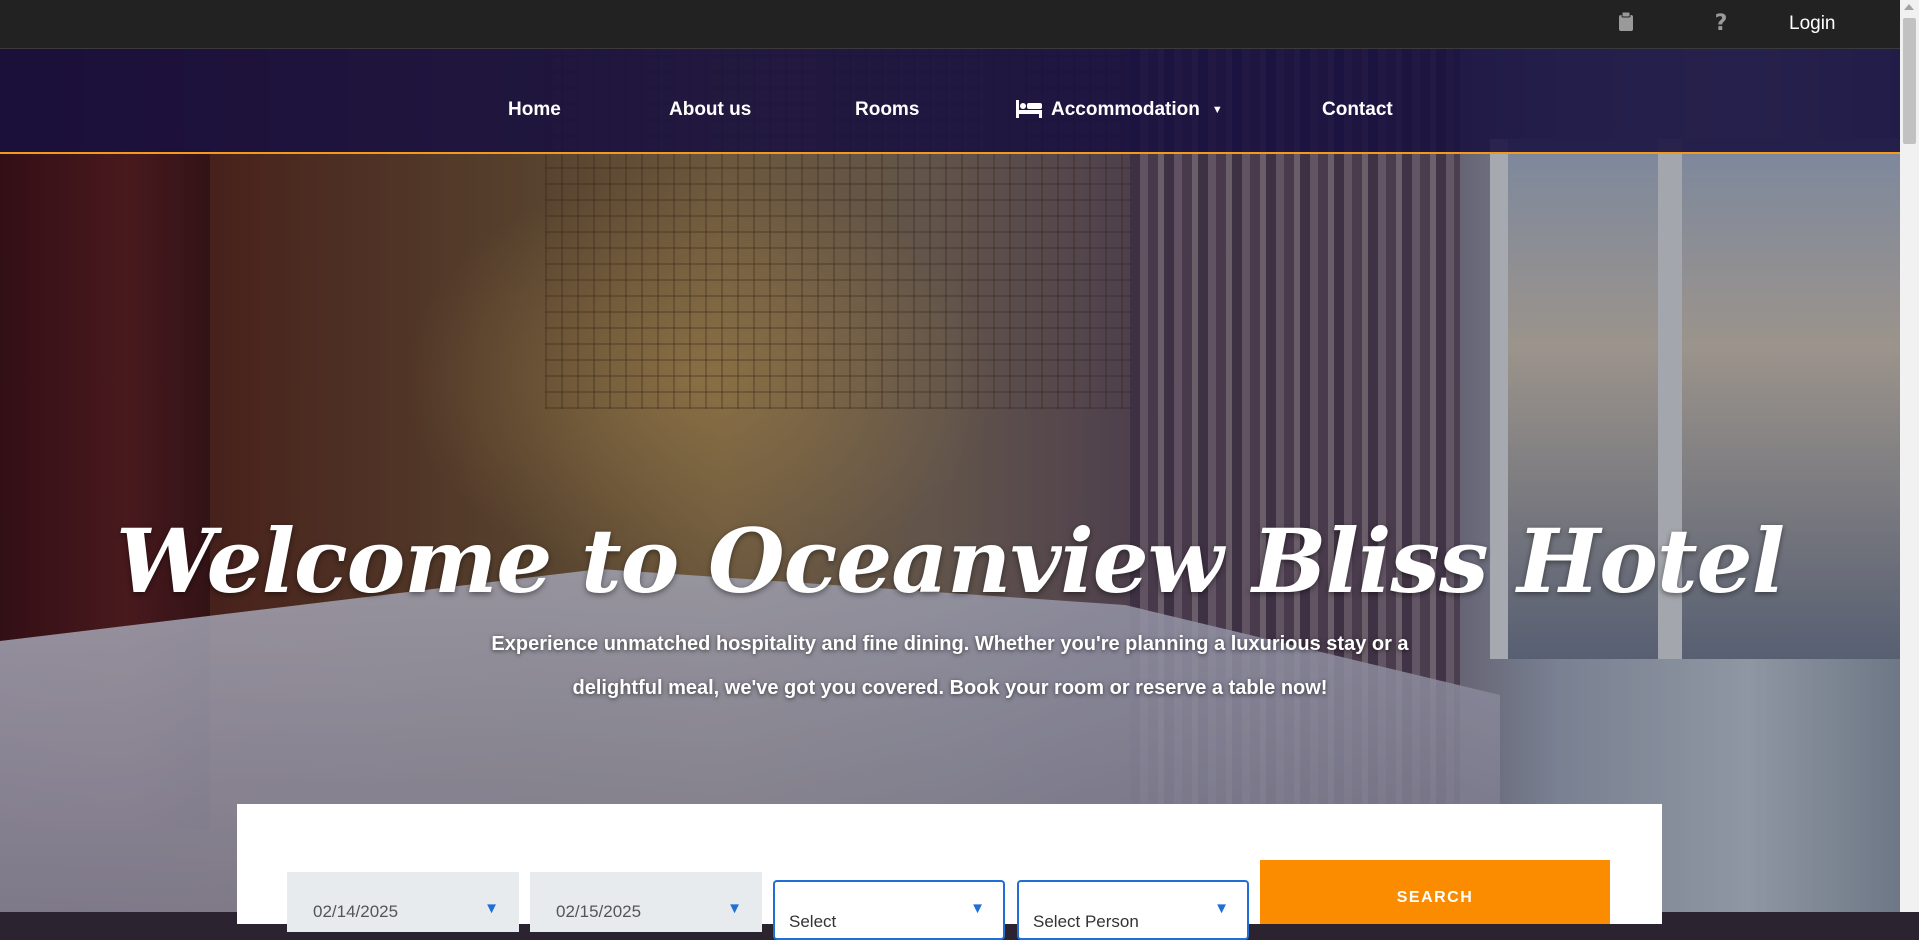 The image size is (1919, 940). What do you see at coordinates (950, 561) in the screenshot?
I see `hero-title: Welcome to Oceanview Bliss Hotel` at bounding box center [950, 561].